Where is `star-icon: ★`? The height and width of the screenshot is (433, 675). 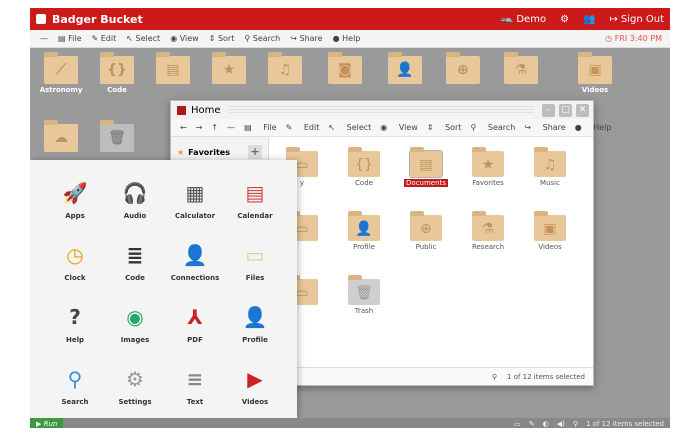
star-icon: ★ is located at coordinates (181, 152).